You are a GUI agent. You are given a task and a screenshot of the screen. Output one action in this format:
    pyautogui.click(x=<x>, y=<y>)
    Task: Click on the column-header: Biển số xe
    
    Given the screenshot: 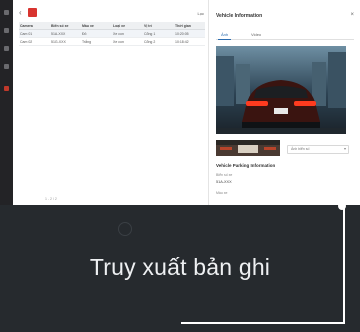 What is the action you would take?
    pyautogui.click(x=65, y=26)
    